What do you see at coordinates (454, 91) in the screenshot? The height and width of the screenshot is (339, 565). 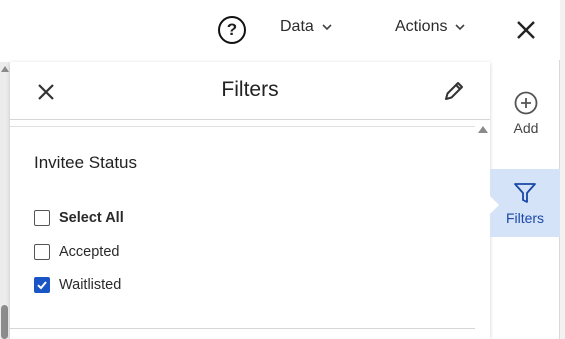 I see `pencil-icon` at bounding box center [454, 91].